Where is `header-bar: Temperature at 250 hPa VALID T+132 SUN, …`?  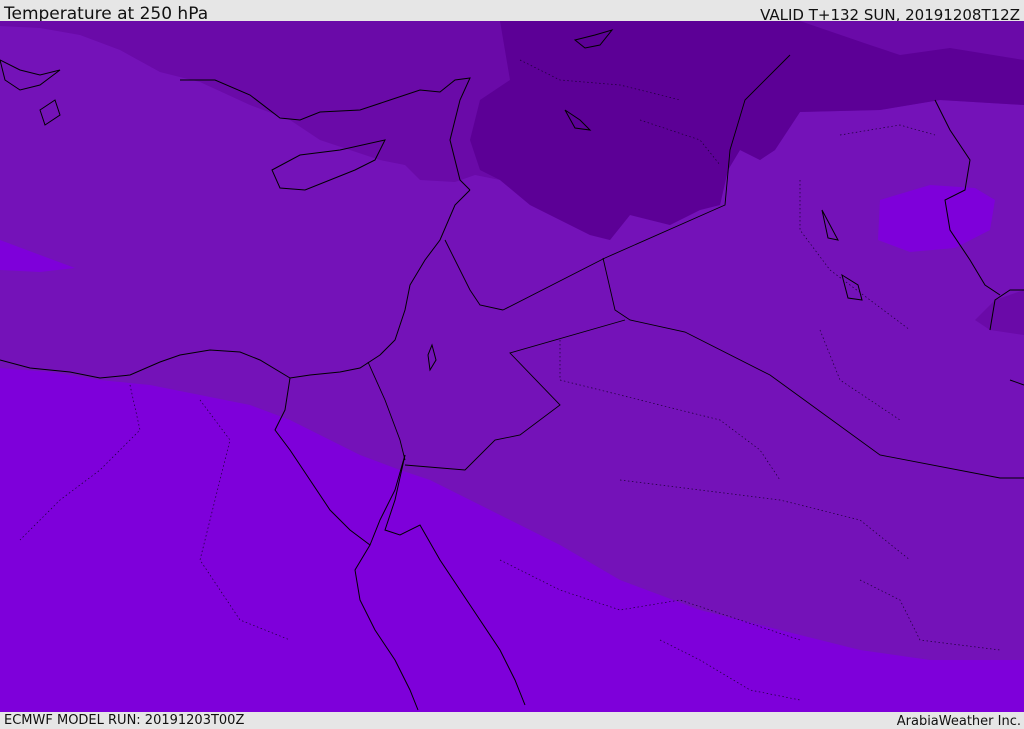
header-bar: Temperature at 250 hPa VALID T+132 SUN, … is located at coordinates (512, 12).